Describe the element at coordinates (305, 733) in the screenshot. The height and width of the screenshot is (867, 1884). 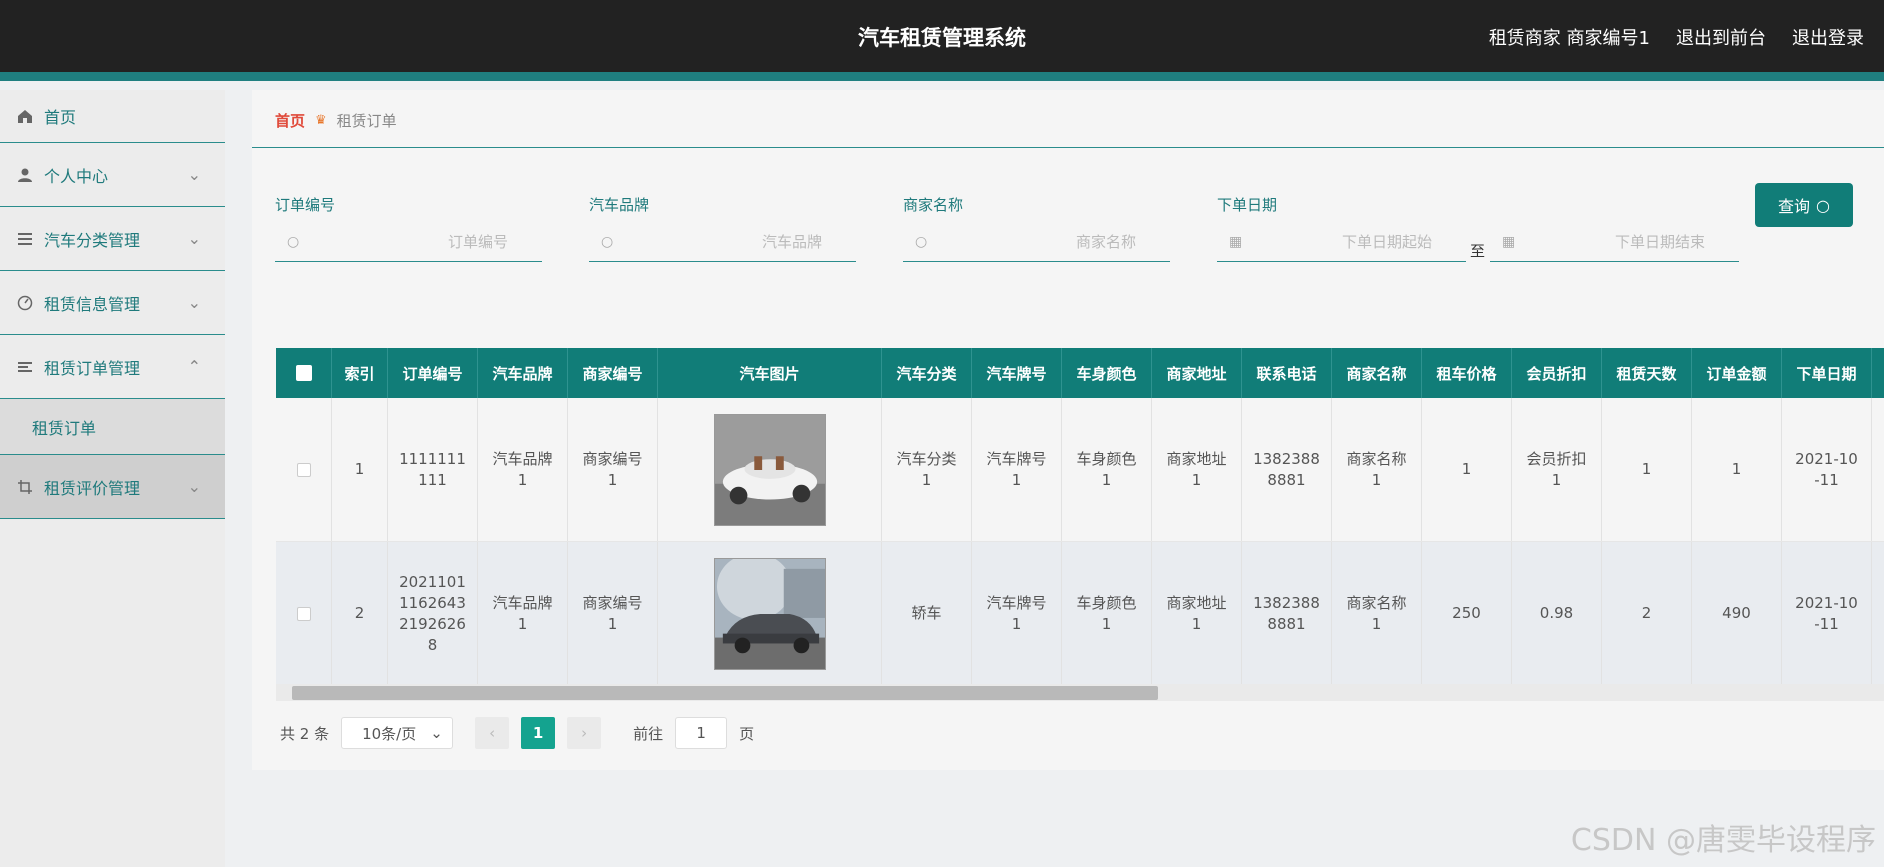
I see `total-count: 共 2 条` at that location.